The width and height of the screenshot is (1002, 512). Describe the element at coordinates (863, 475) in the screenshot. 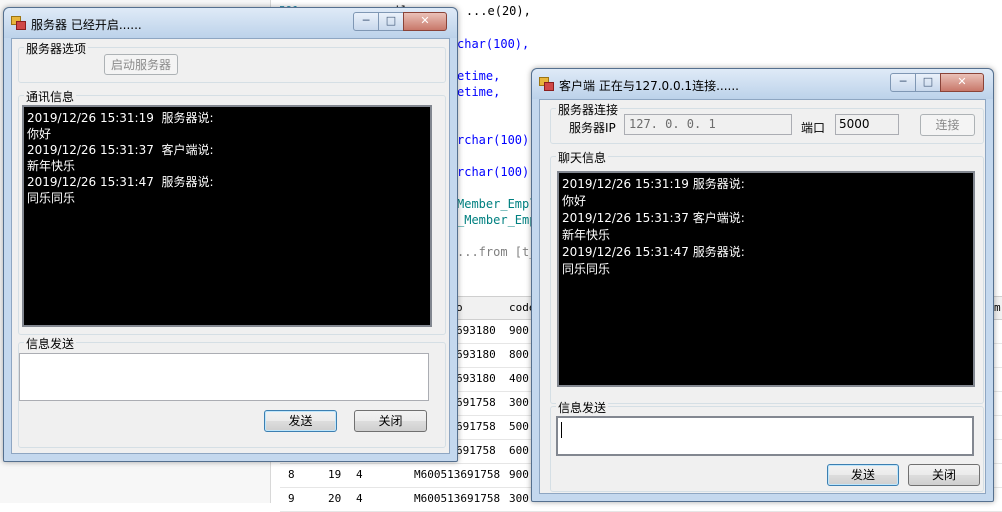

I see `client-send-button: 发送` at that location.